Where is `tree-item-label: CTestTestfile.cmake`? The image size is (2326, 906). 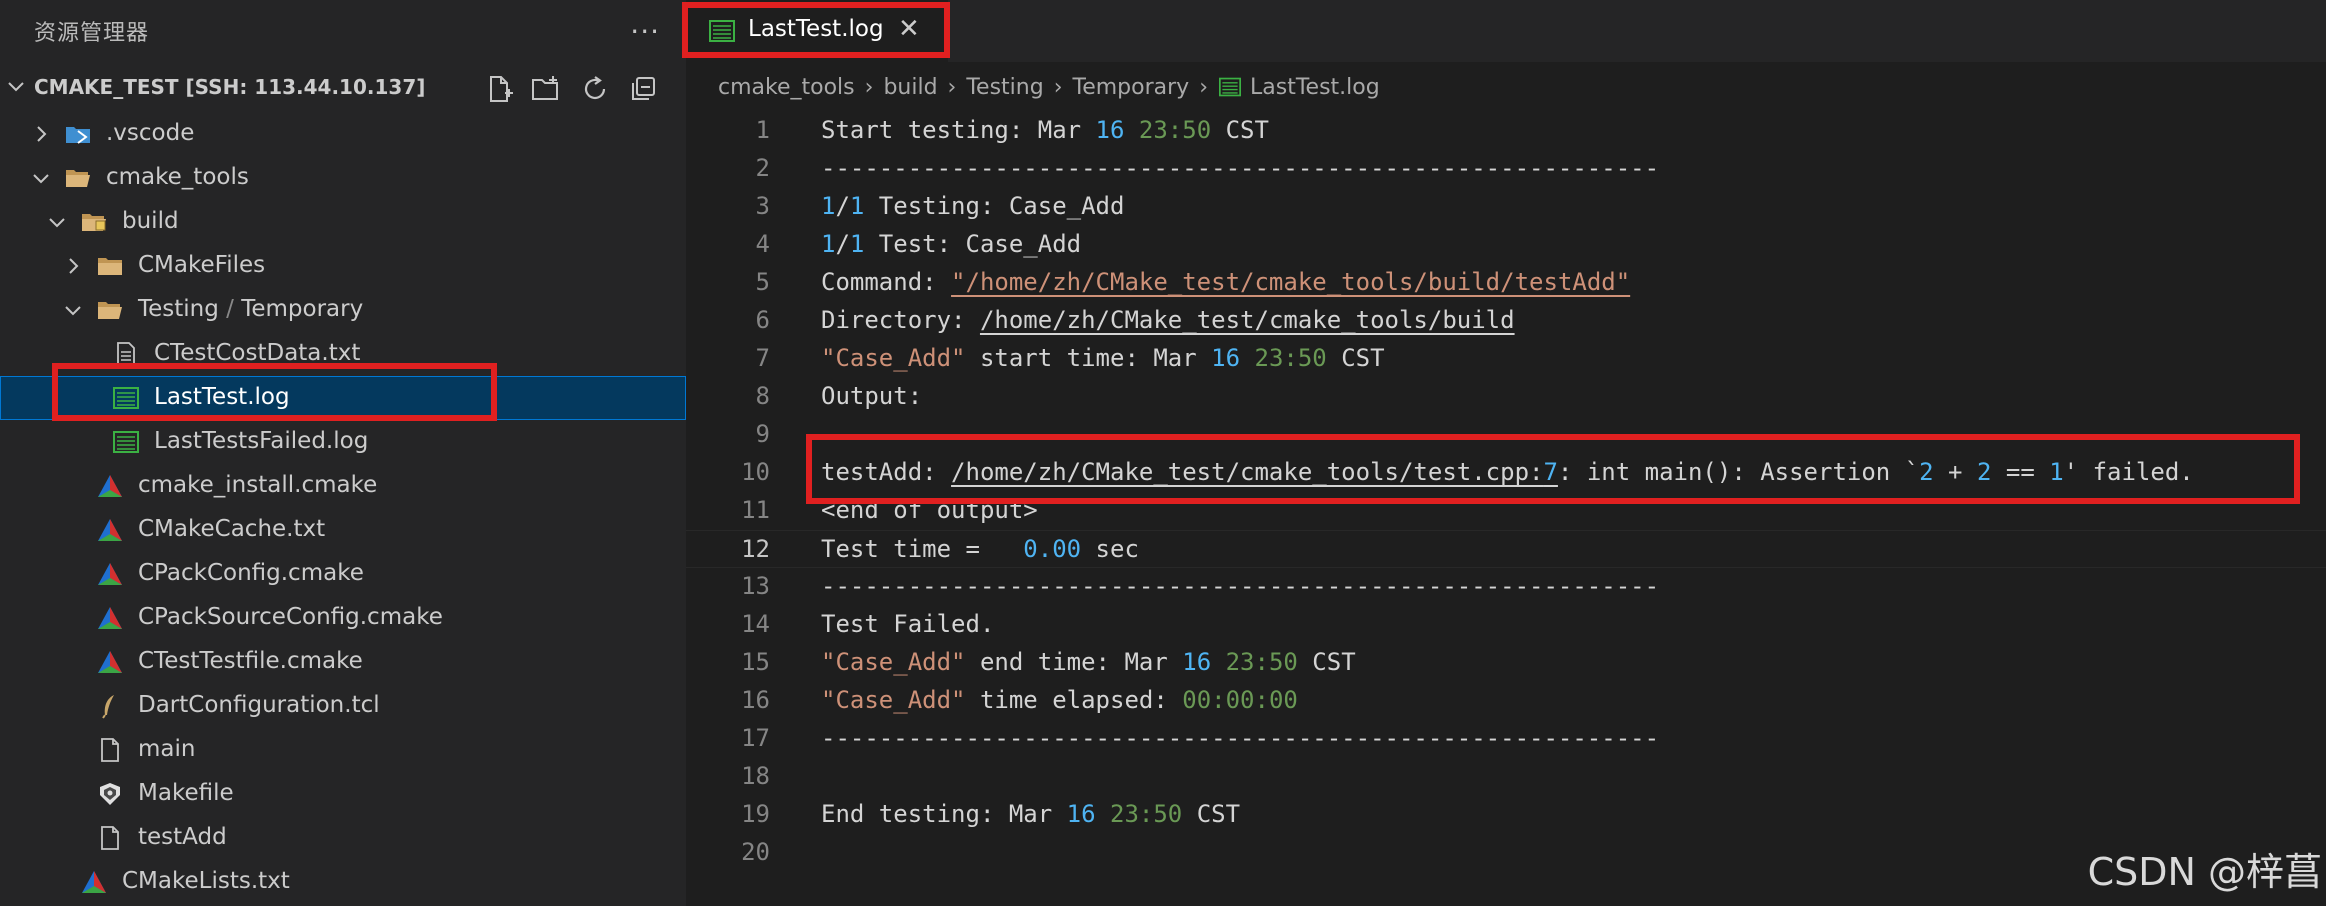
tree-item-label: CTestTestfile.cmake is located at coordinates (250, 661).